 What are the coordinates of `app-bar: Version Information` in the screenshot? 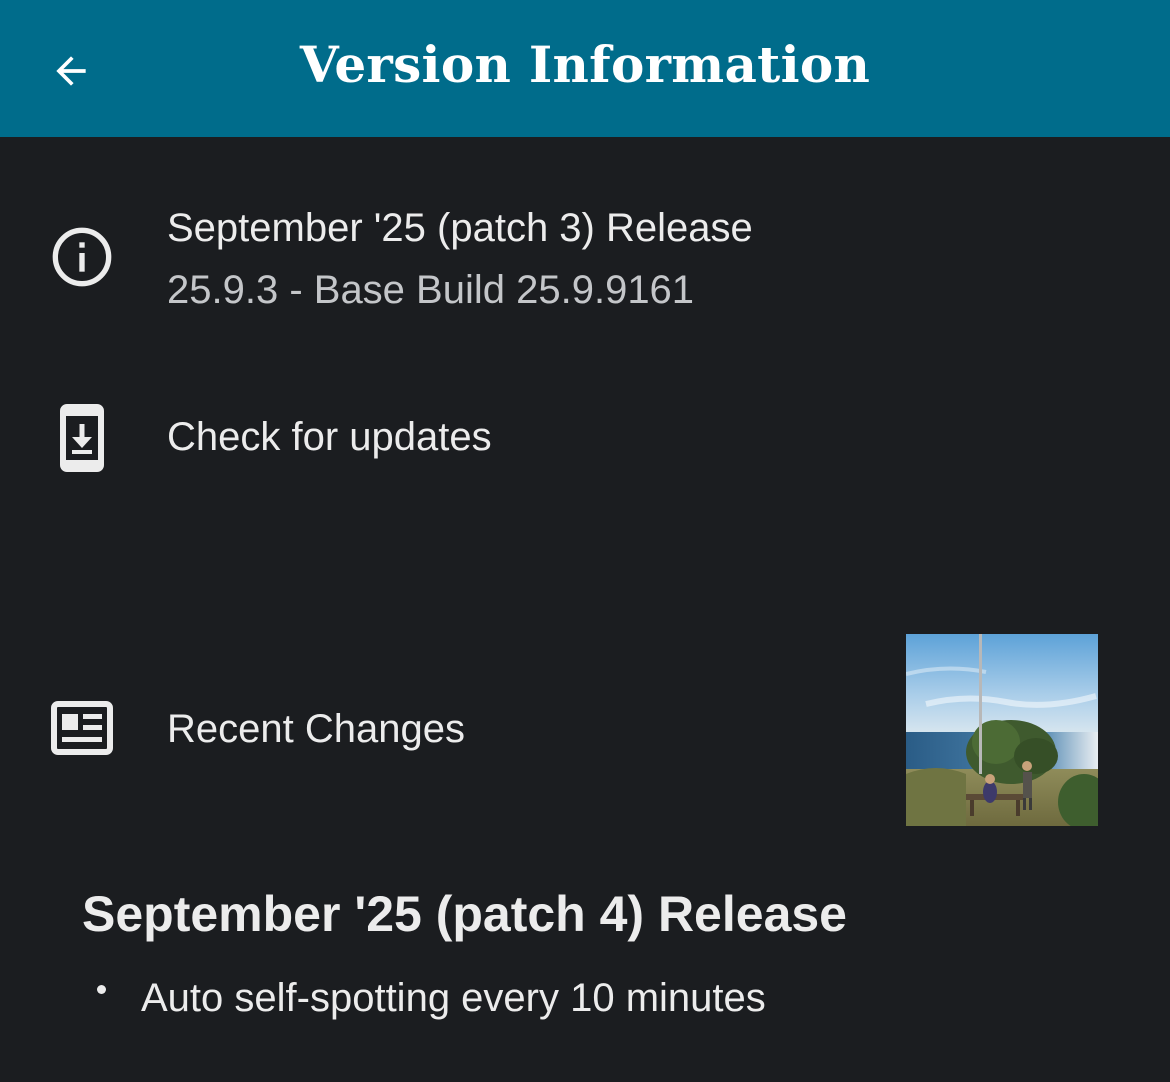 It's located at (585, 68).